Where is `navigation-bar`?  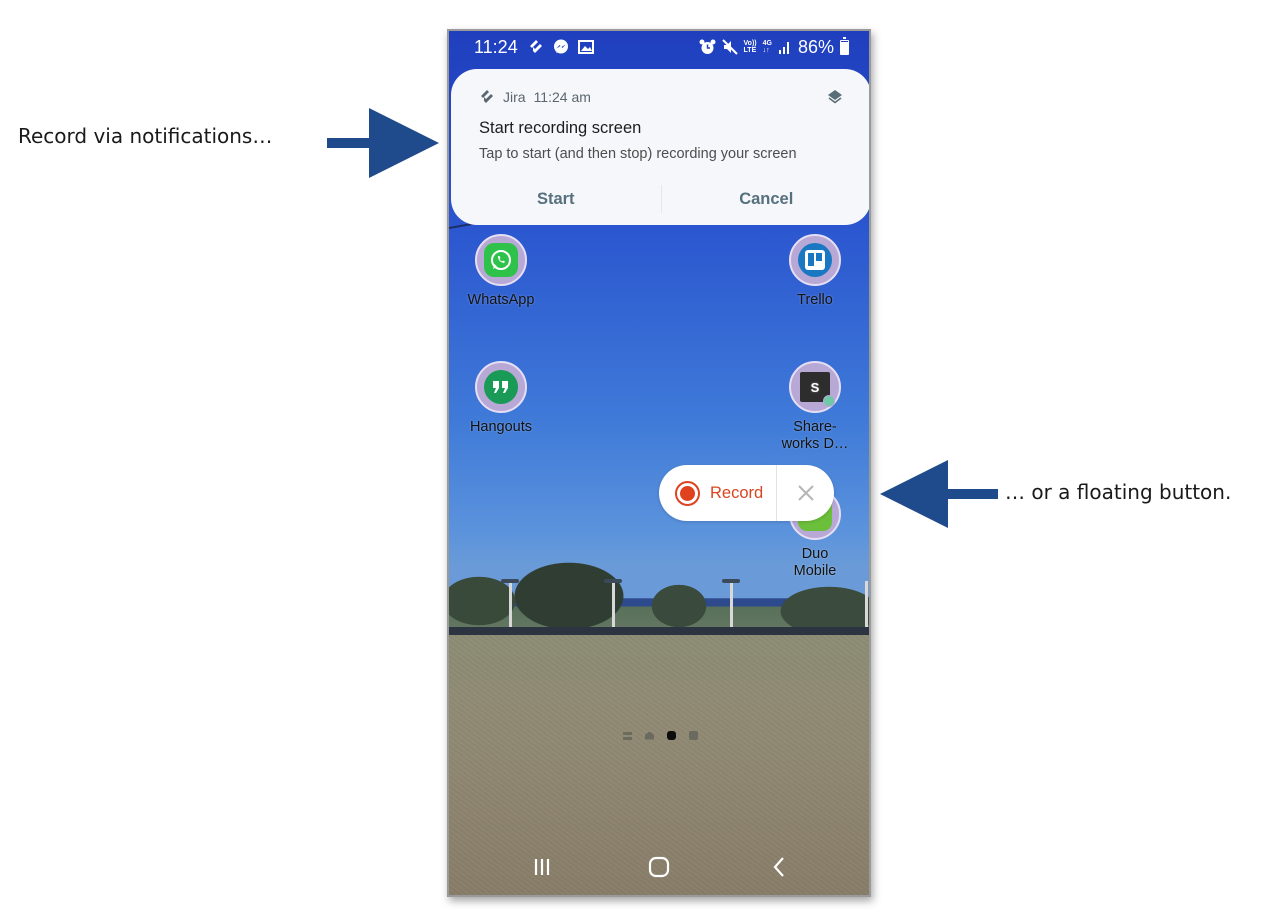 navigation-bar is located at coordinates (659, 865).